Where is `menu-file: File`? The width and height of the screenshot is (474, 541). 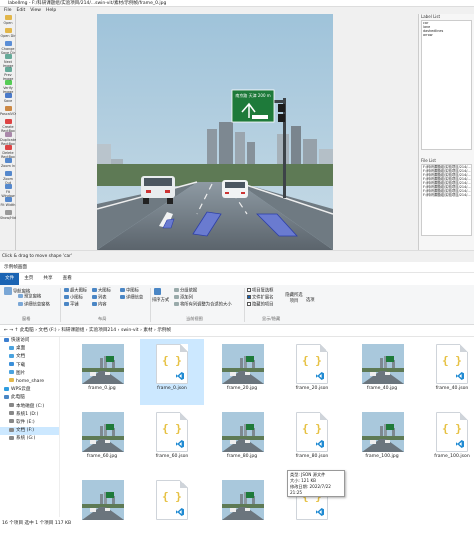
menu-file: File is located at coordinates (8, 10).